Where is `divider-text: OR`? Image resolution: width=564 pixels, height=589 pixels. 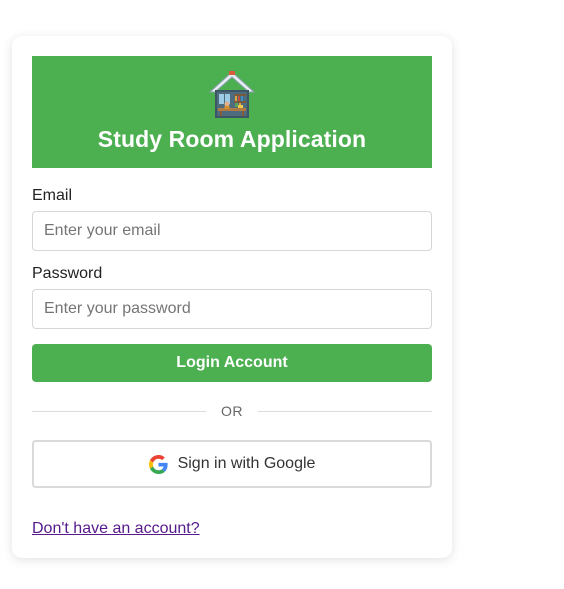
divider-text: OR is located at coordinates (232, 411).